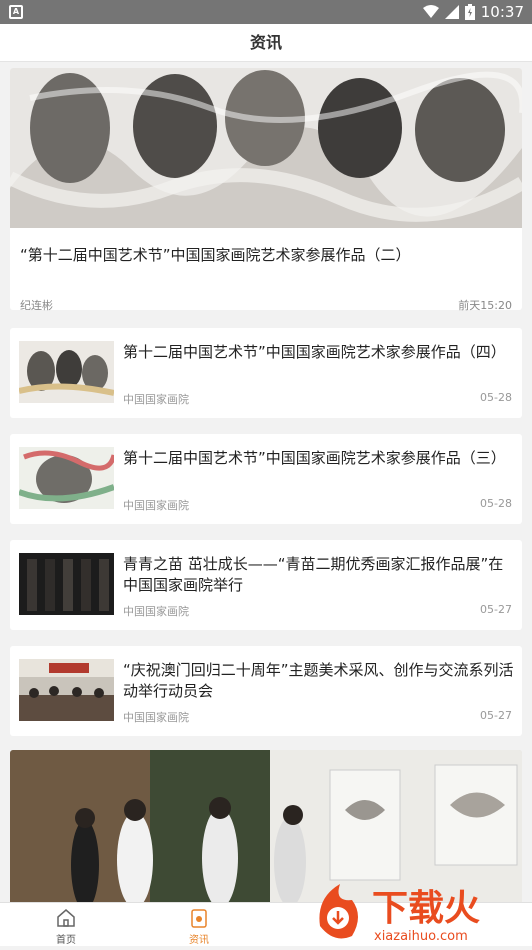 Image resolution: width=532 pixels, height=950 pixels. Describe the element at coordinates (66, 918) in the screenshot. I see `home-icon` at that location.